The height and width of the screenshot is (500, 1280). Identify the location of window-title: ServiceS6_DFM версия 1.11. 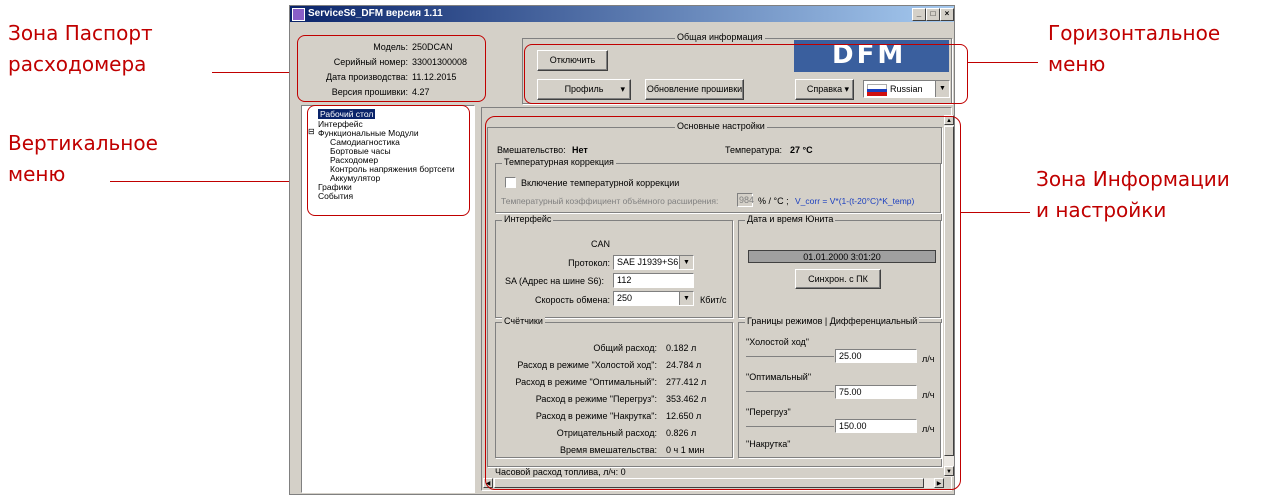
(375, 13).